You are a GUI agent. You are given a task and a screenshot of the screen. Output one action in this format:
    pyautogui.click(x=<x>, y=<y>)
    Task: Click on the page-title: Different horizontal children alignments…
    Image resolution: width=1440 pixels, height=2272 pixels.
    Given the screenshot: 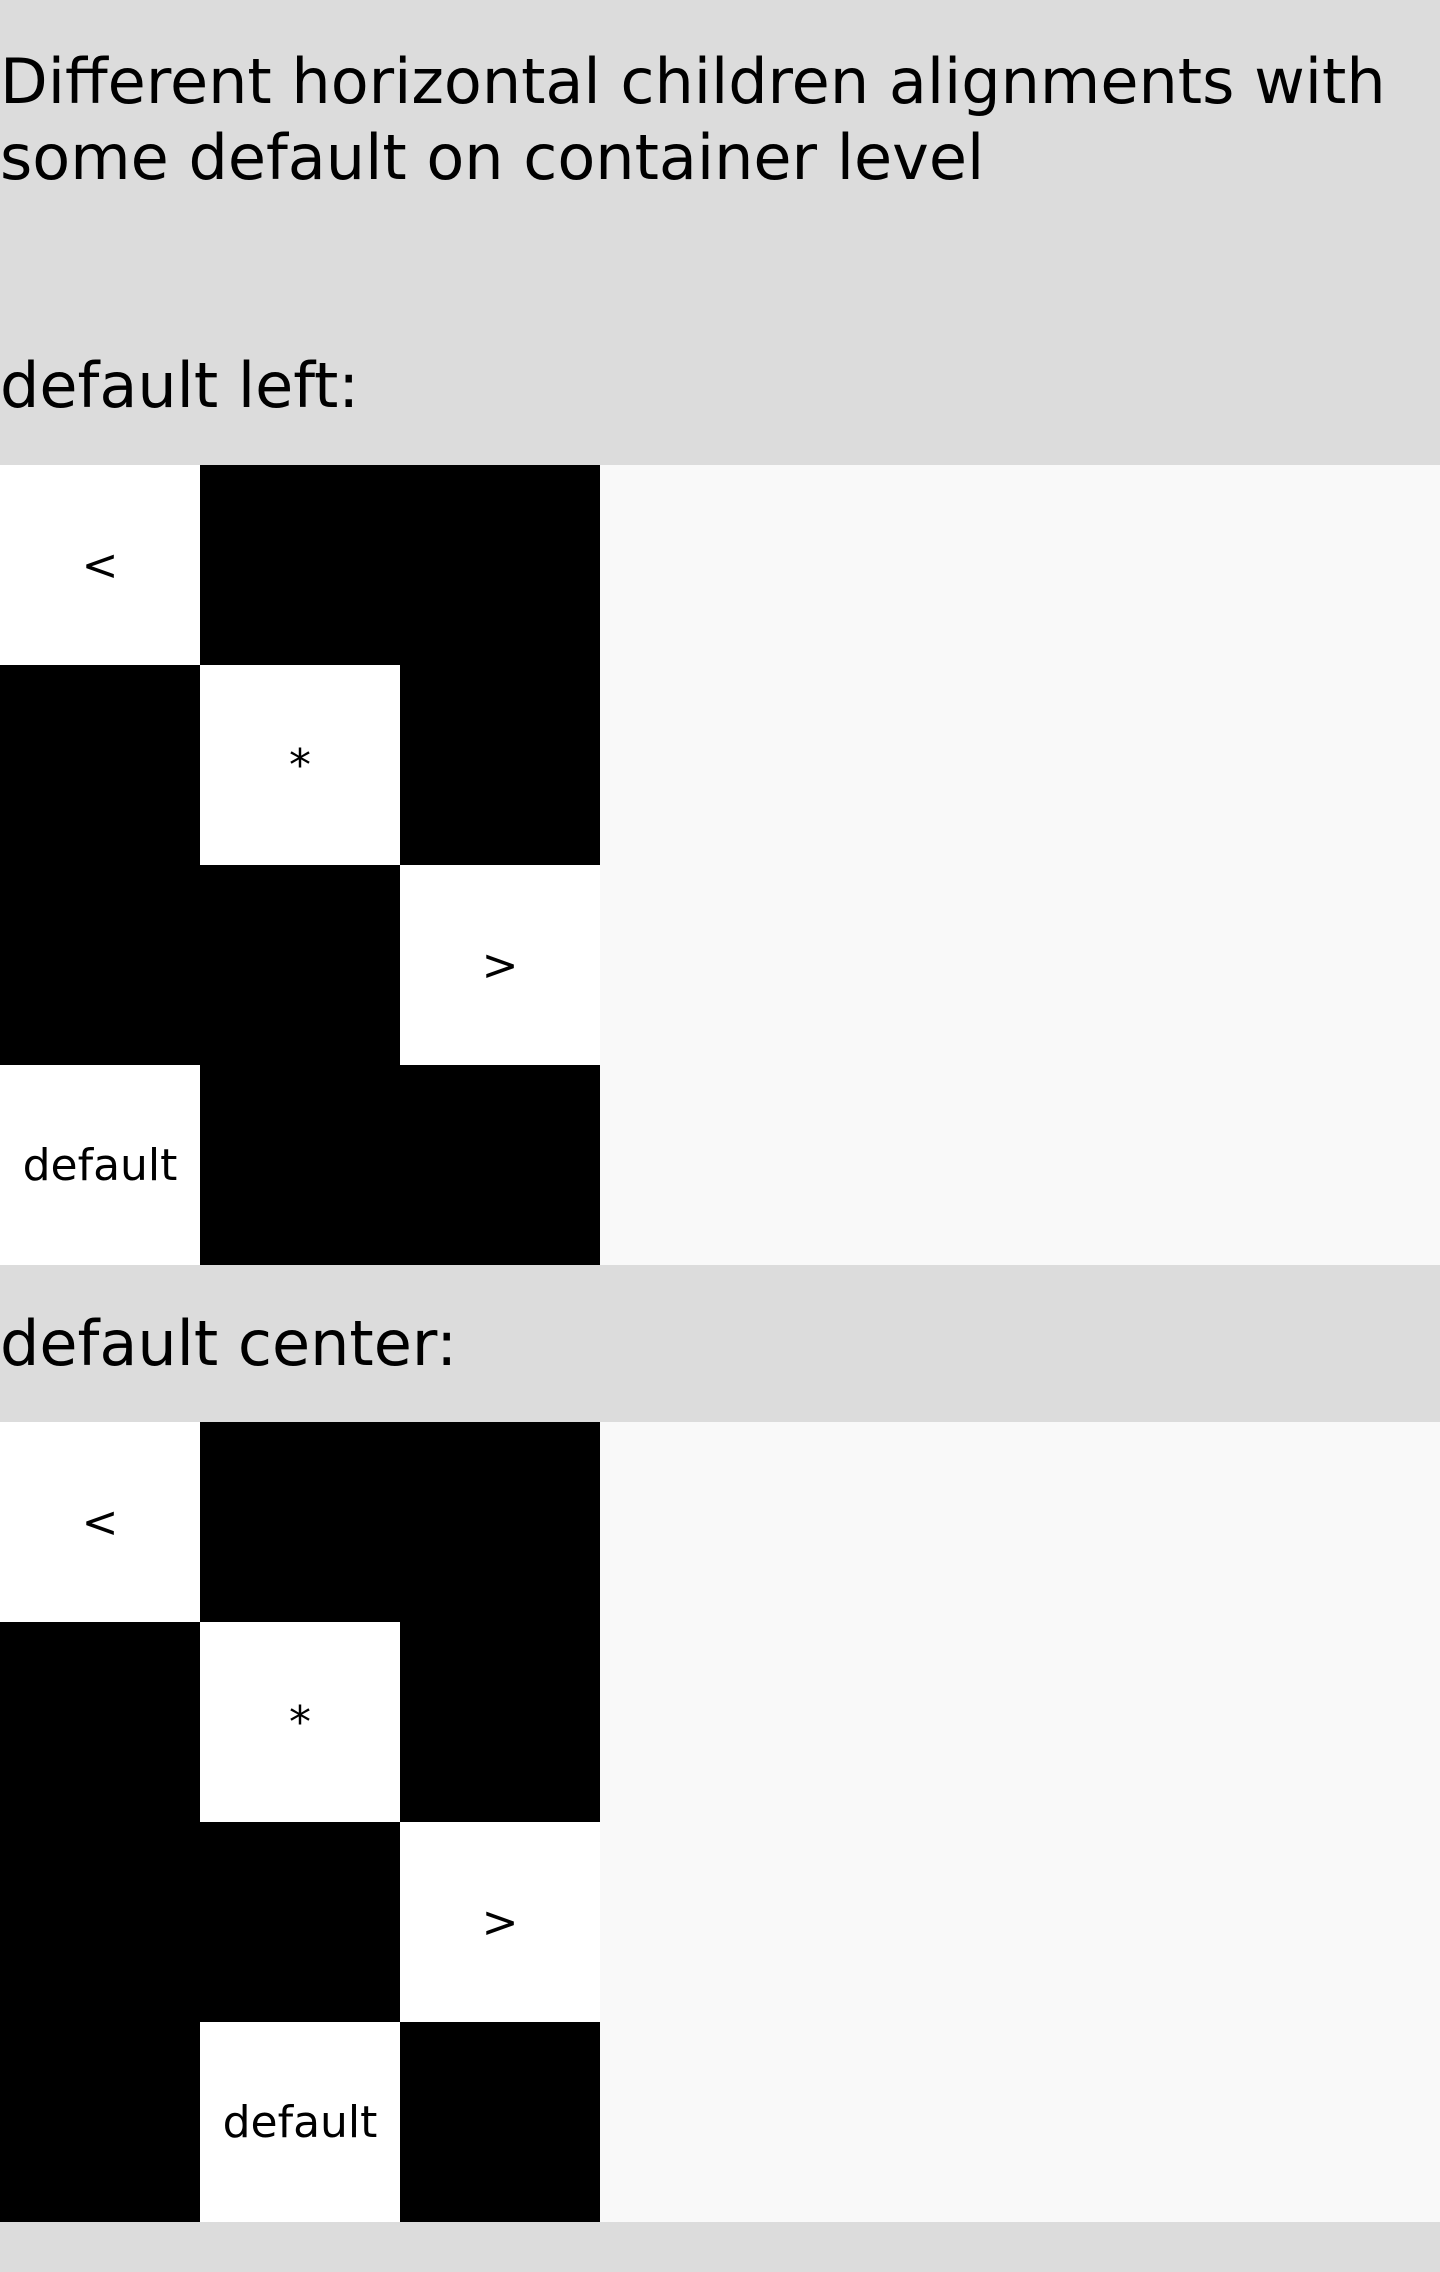 What is the action you would take?
    pyautogui.click(x=693, y=119)
    